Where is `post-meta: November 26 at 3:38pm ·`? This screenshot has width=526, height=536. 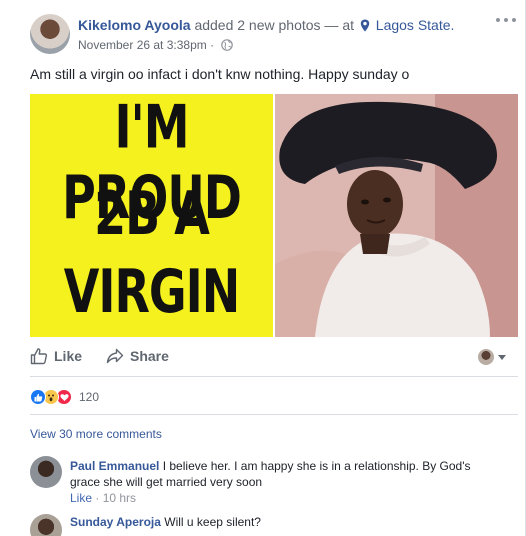 post-meta: November 26 at 3:38pm · is located at coordinates (156, 45).